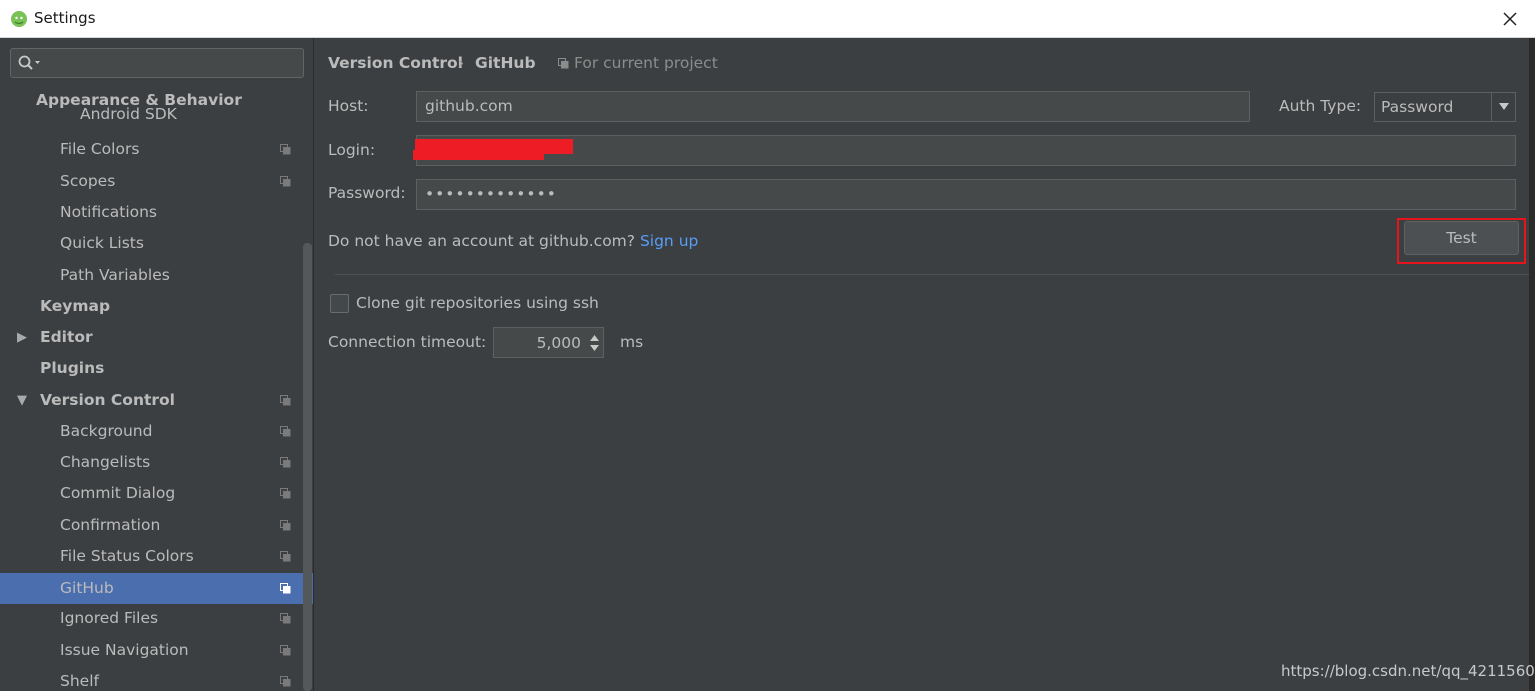 The image size is (1535, 691). Describe the element at coordinates (1320, 106) in the screenshot. I see `auth-type-label: Auth Type:` at that location.